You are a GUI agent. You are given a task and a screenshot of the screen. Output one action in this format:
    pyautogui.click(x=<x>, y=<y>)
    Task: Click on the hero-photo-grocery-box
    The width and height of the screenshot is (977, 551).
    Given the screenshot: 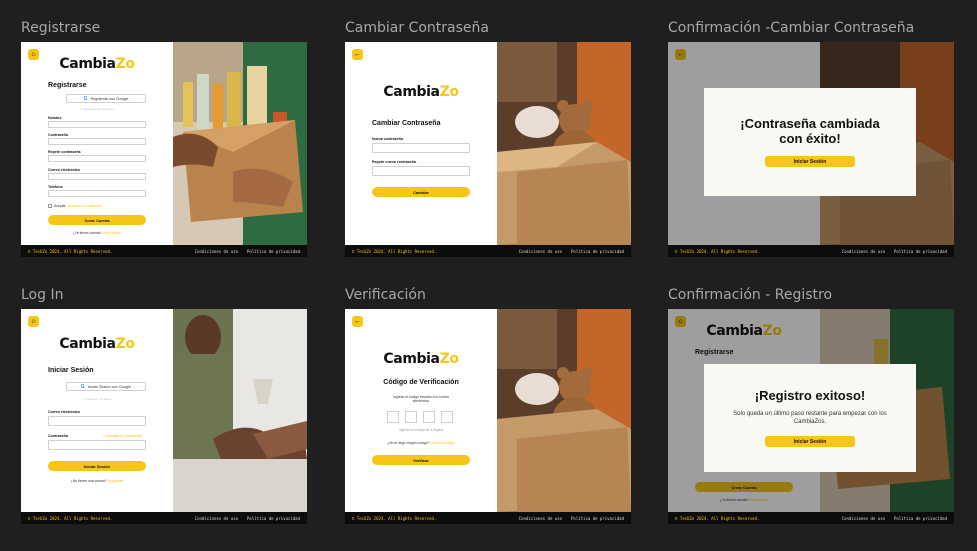 What is the action you would take?
    pyautogui.click(x=240, y=143)
    